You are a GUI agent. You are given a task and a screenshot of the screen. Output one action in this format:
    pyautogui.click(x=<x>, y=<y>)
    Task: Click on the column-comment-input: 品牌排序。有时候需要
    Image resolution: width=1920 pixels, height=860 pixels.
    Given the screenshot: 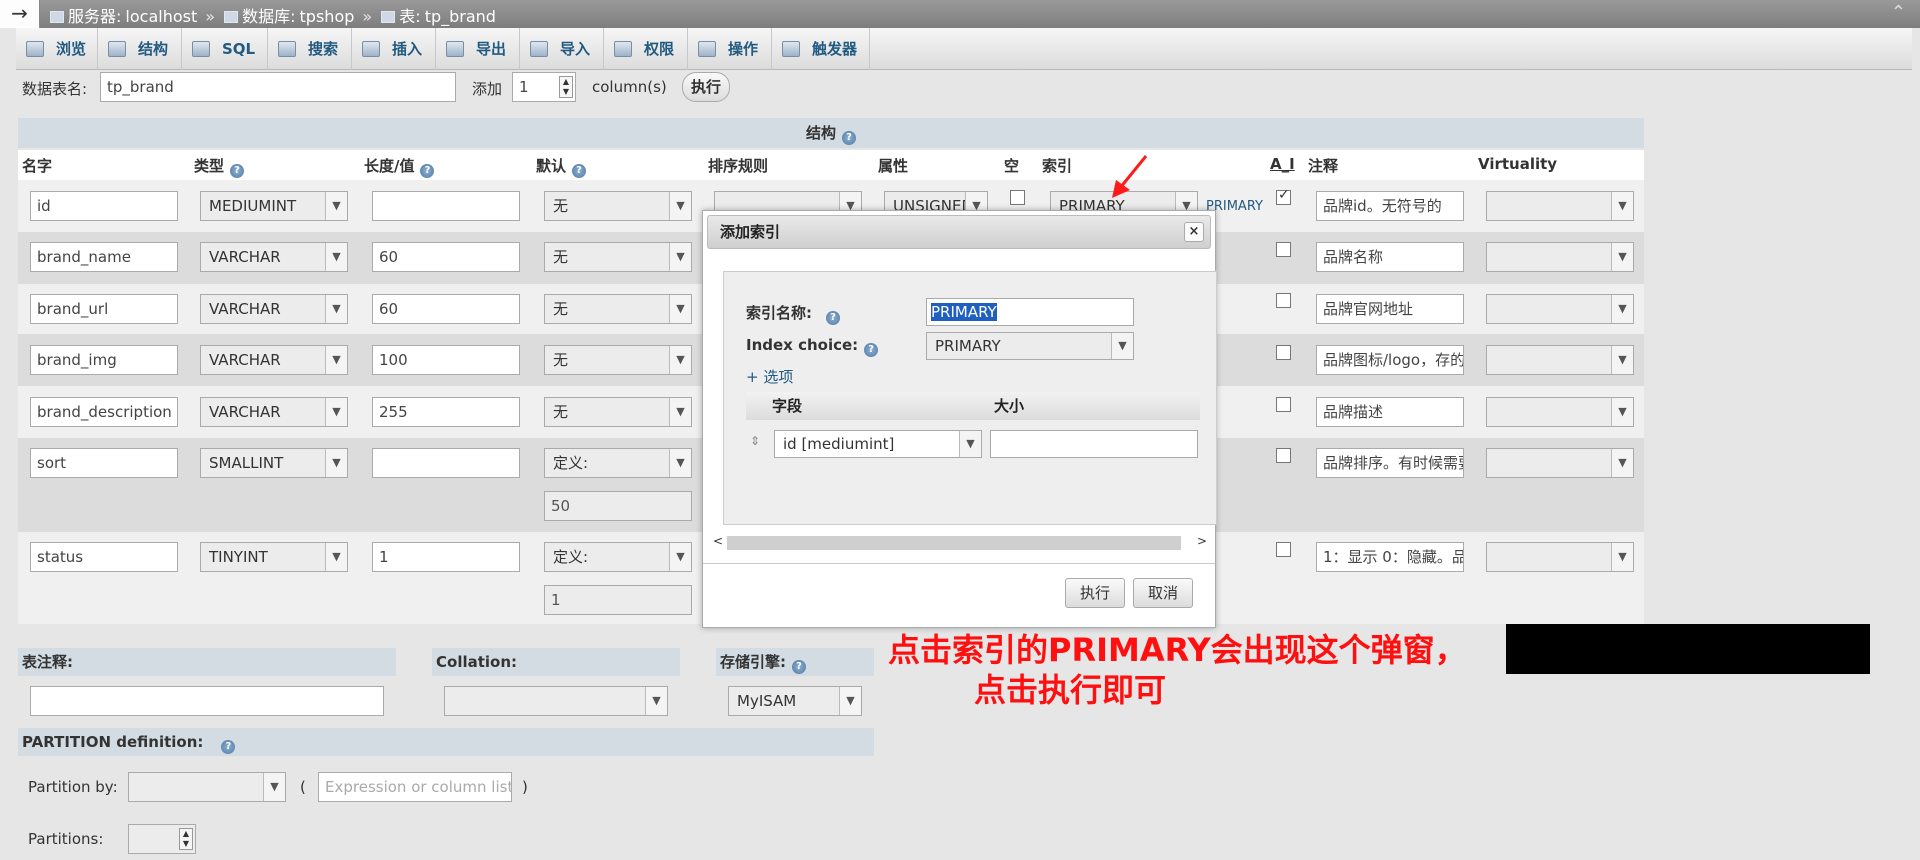 What is the action you would take?
    pyautogui.click(x=1390, y=463)
    